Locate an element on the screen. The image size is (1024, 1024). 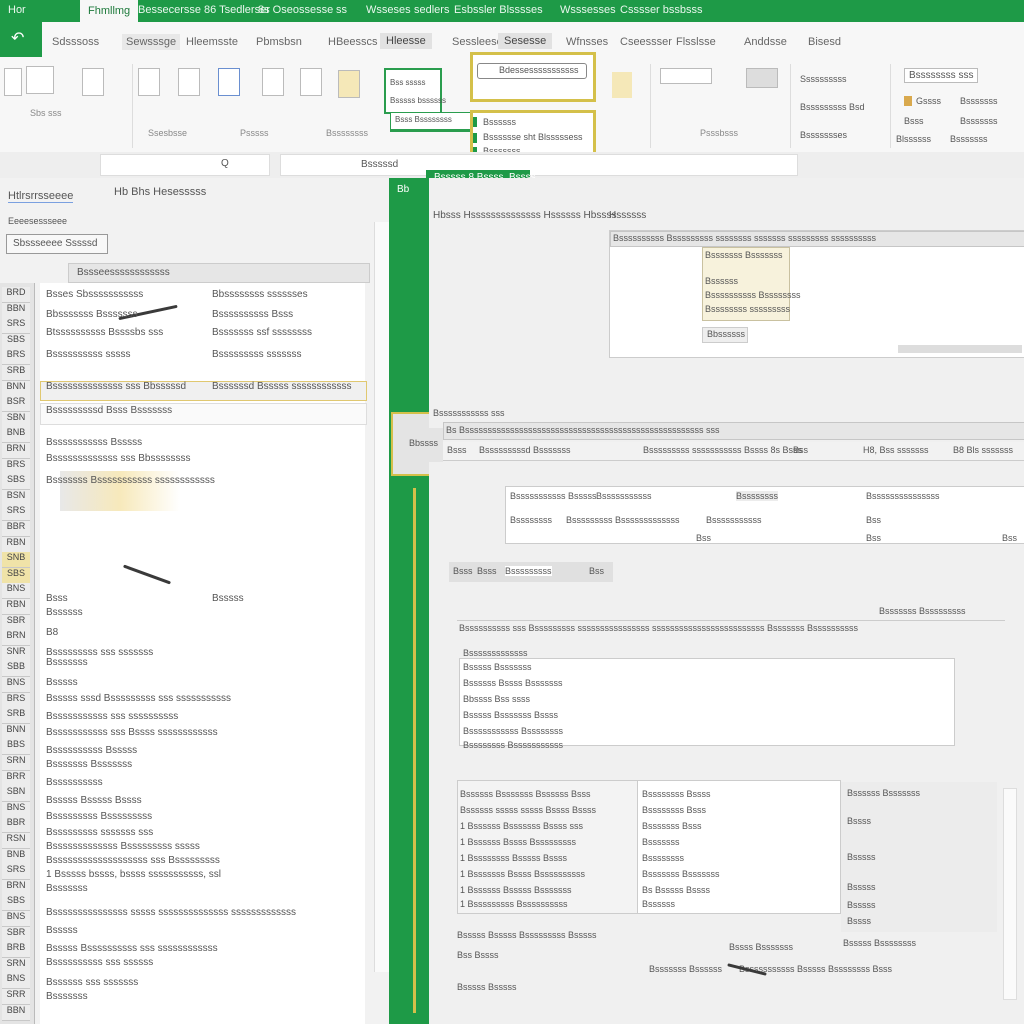
footer-item: Bssss Bsssssss is located at coordinates (761, 947).